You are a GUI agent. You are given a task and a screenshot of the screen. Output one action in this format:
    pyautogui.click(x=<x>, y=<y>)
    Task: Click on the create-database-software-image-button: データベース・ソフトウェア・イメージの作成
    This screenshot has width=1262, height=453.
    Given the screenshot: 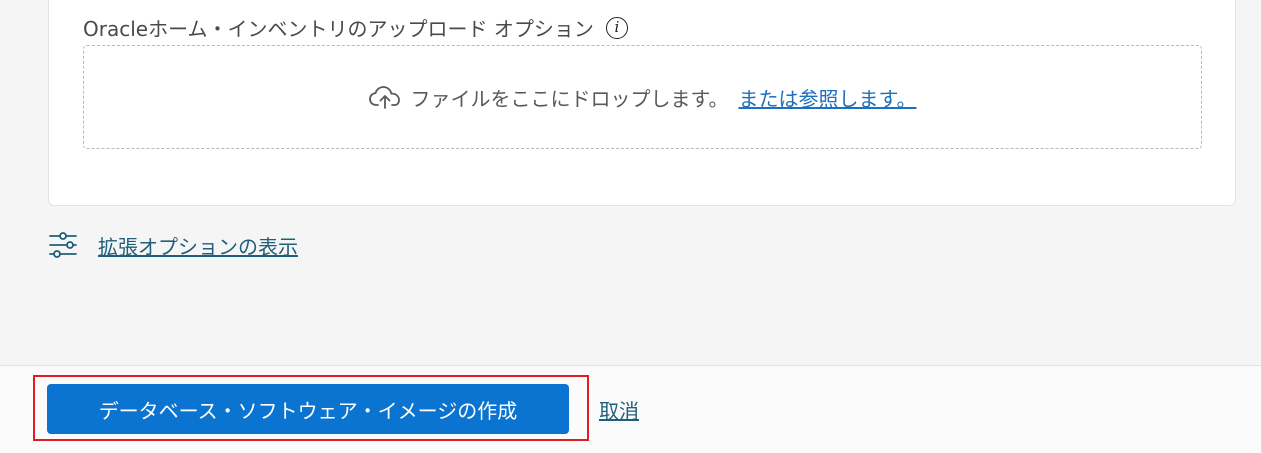 What is the action you would take?
    pyautogui.click(x=308, y=409)
    